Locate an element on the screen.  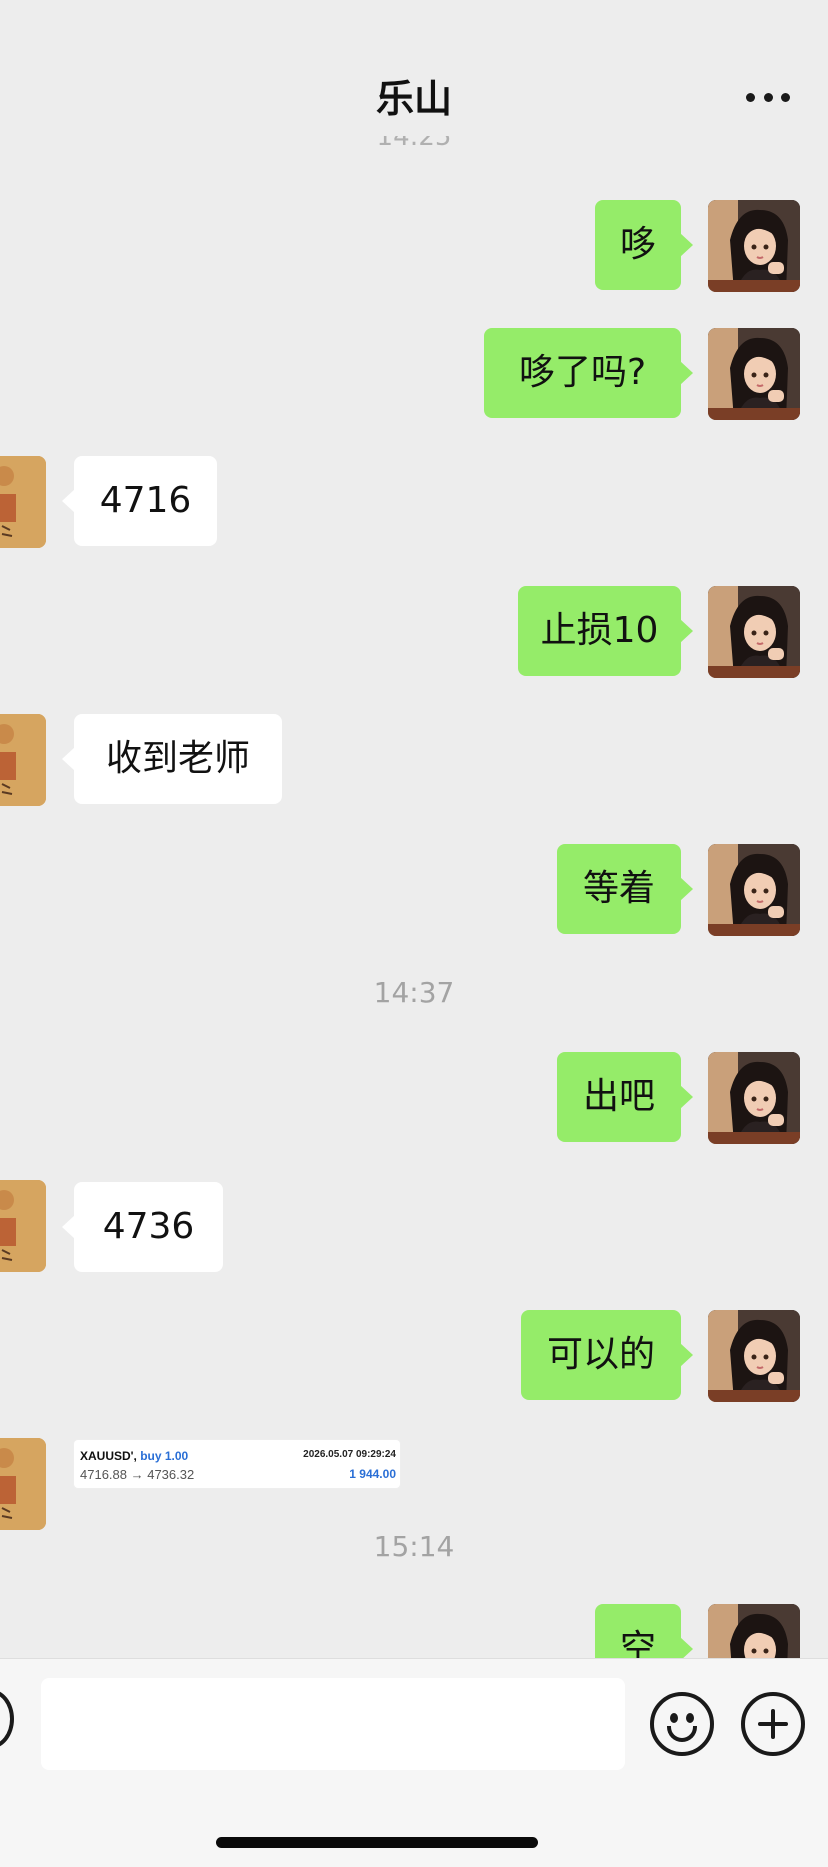
trade-datetime: 2026.05.07 09:29:24 is located at coordinates (349, 1454).